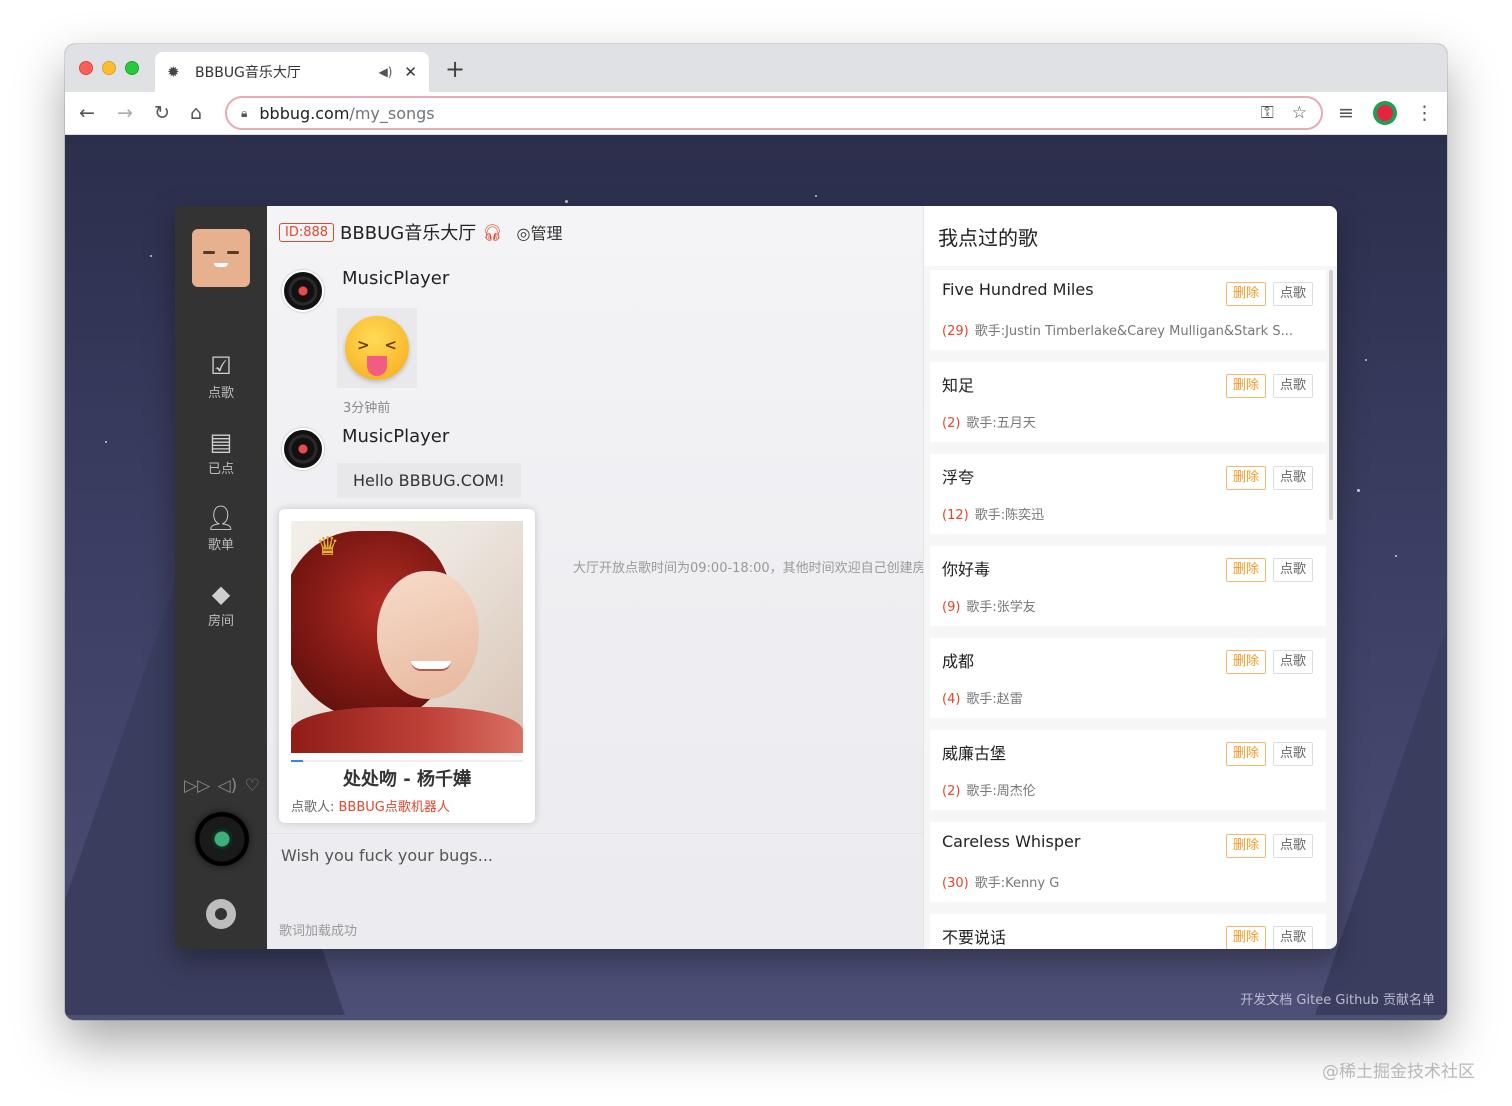 The height and width of the screenshot is (1106, 1512). Describe the element at coordinates (1001, 791) in the screenshot. I see `song-singer: 歌手:周杰伦` at that location.